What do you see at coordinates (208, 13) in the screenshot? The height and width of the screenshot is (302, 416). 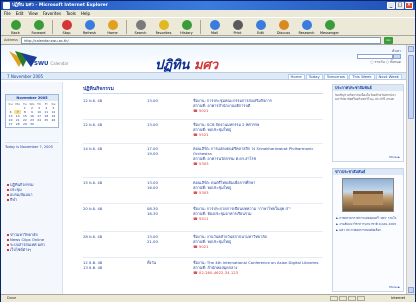 I see `menu-bar: File Edit View Favorites Tools Help` at bounding box center [208, 13].